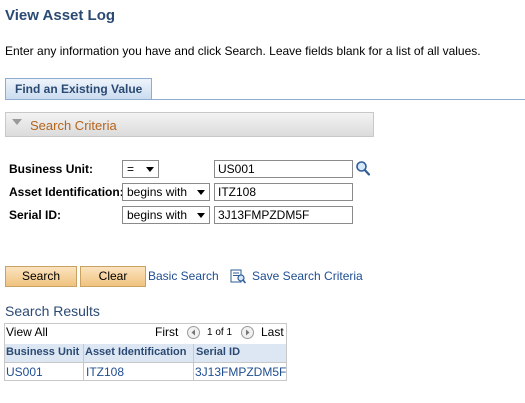  I want to click on page-info: 1 of 1, so click(220, 332).